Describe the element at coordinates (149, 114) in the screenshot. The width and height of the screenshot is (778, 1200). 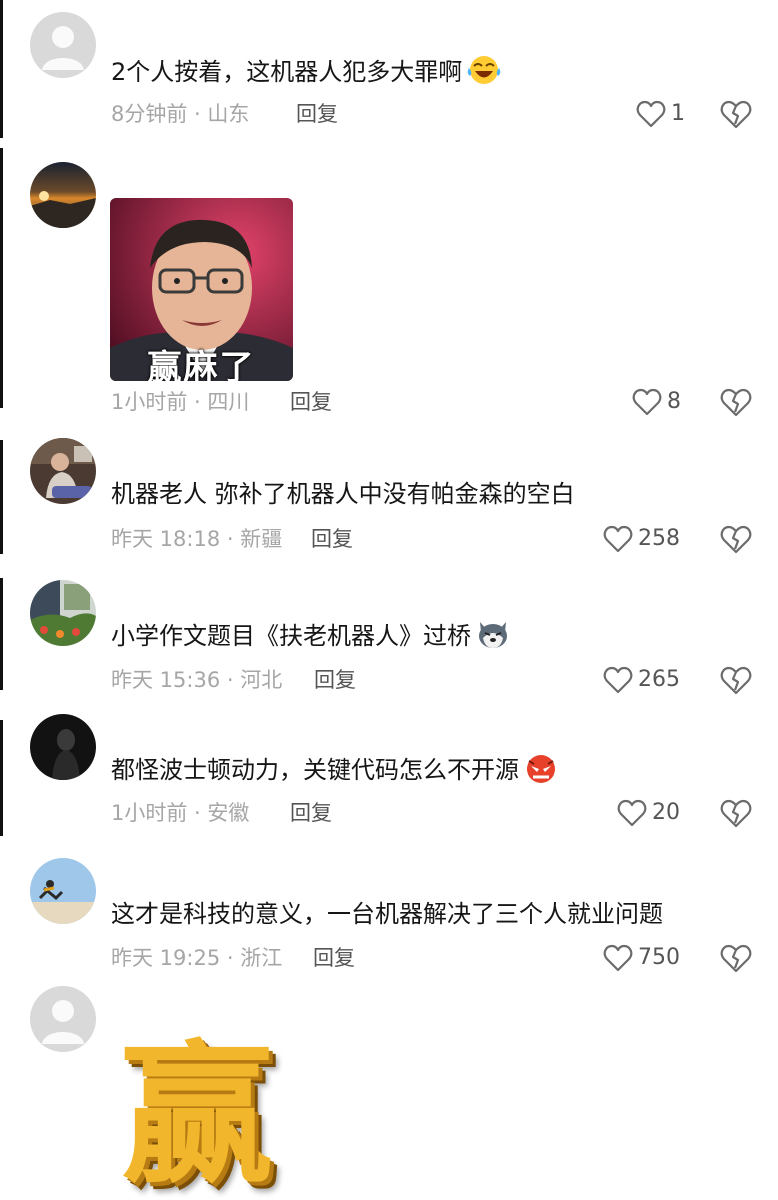
I see `comment-time: 8分钟前` at that location.